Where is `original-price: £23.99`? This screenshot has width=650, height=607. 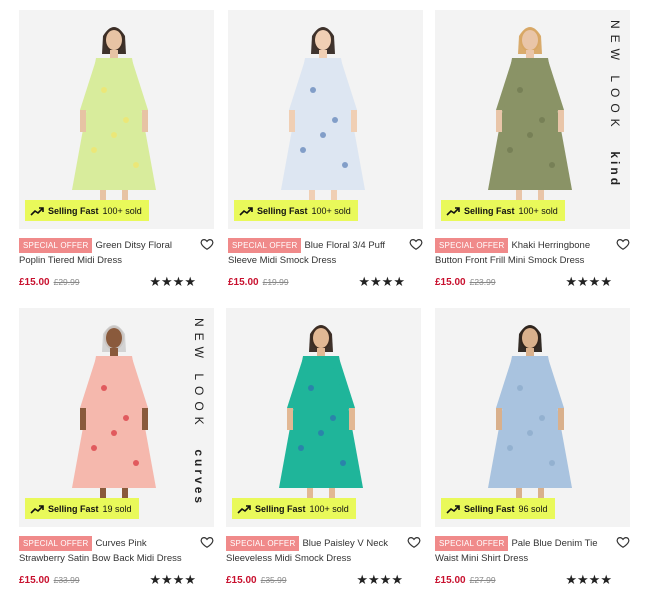 original-price: £23.99 is located at coordinates (482, 282).